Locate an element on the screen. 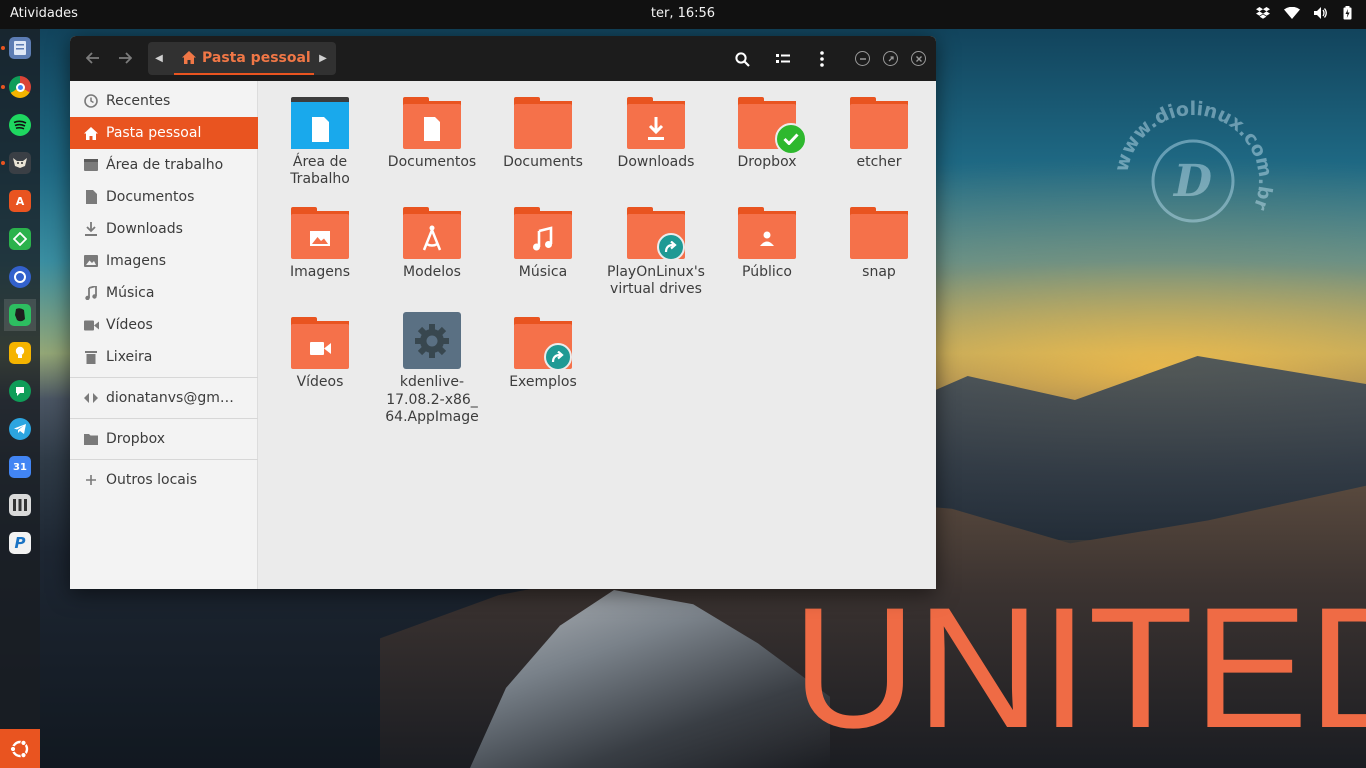 This screenshot has width=1366, height=768. dock-evernote is located at coordinates (20, 315).